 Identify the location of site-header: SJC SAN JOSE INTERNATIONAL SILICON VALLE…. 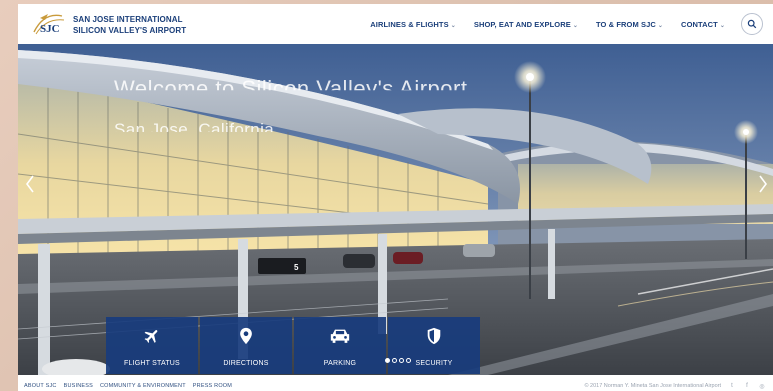
(395, 24).